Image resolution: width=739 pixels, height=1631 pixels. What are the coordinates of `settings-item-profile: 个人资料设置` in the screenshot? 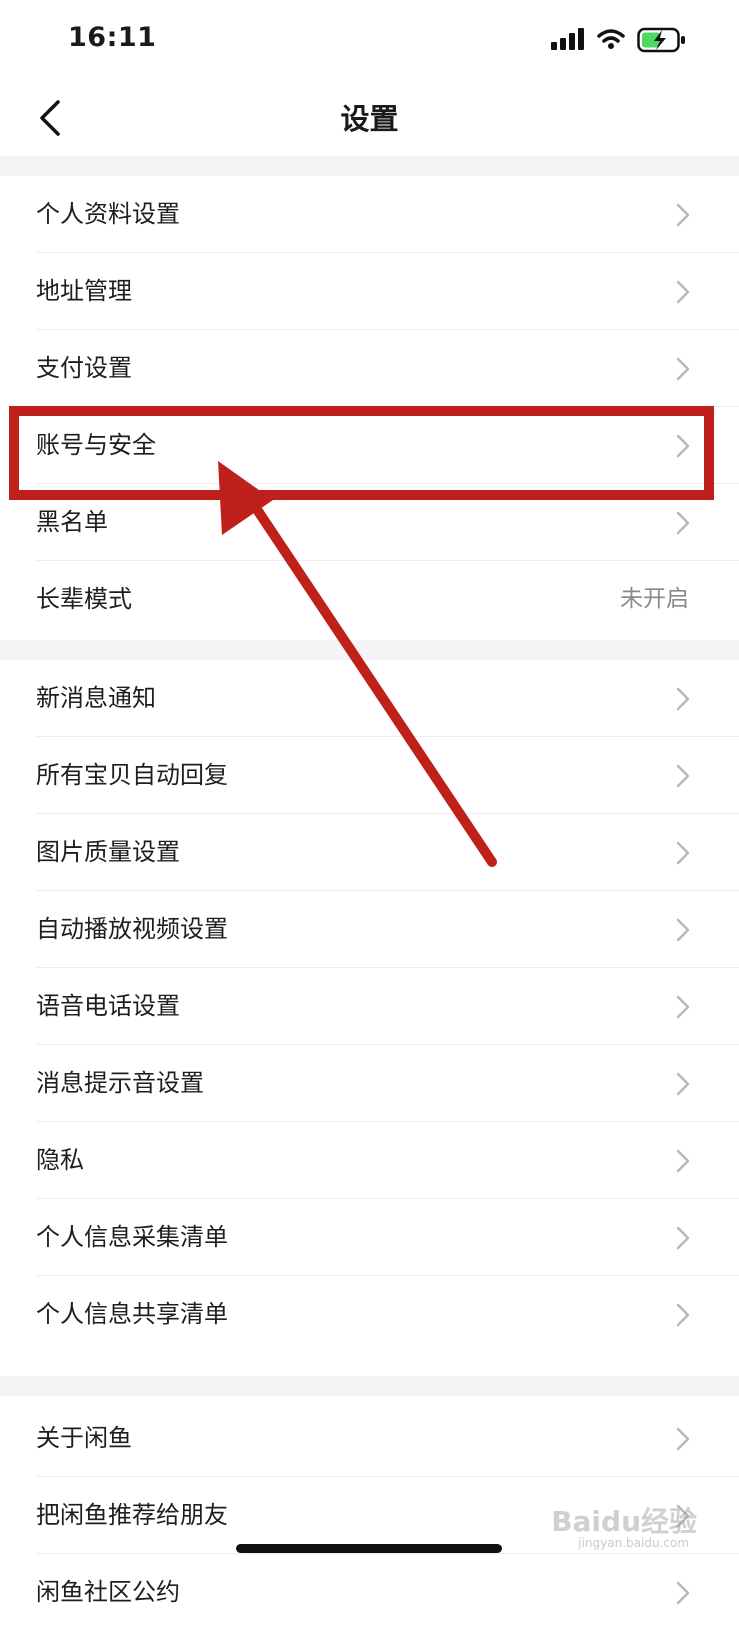 It's located at (369, 214).